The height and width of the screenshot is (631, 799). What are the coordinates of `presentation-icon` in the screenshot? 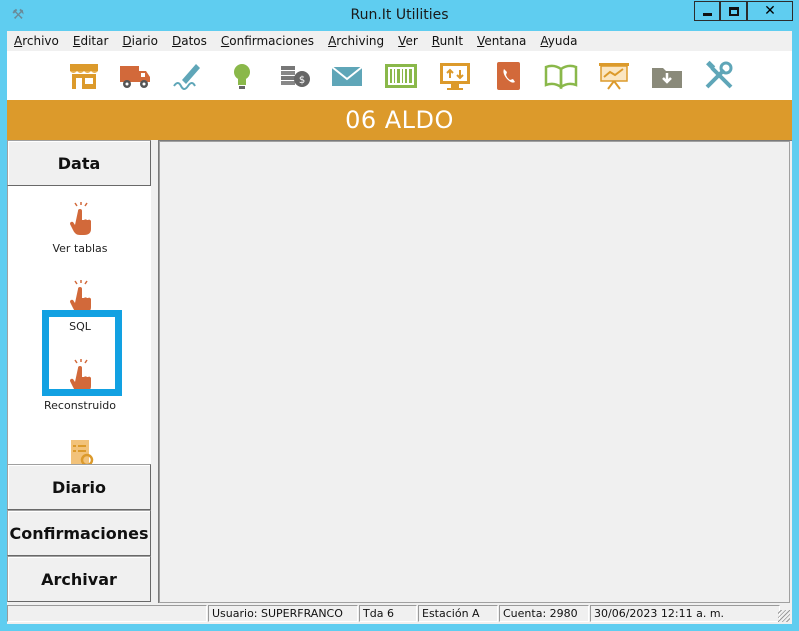 It's located at (614, 76).